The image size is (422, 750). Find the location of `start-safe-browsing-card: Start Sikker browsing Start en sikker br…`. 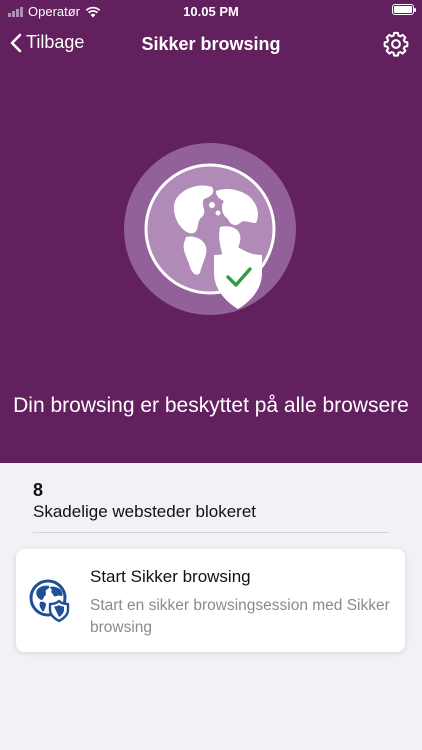

start-safe-browsing-card: Start Sikker browsing Start en sikker br… is located at coordinates (210, 600).